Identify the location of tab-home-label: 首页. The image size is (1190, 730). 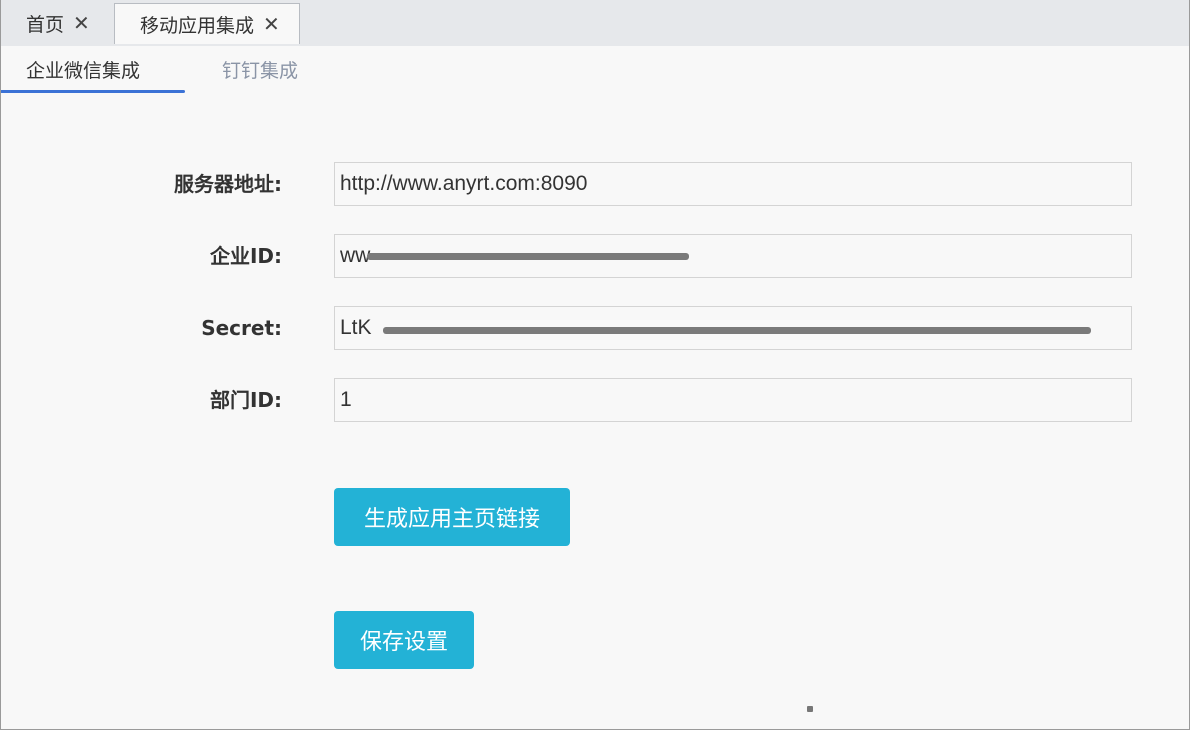
(45, 24).